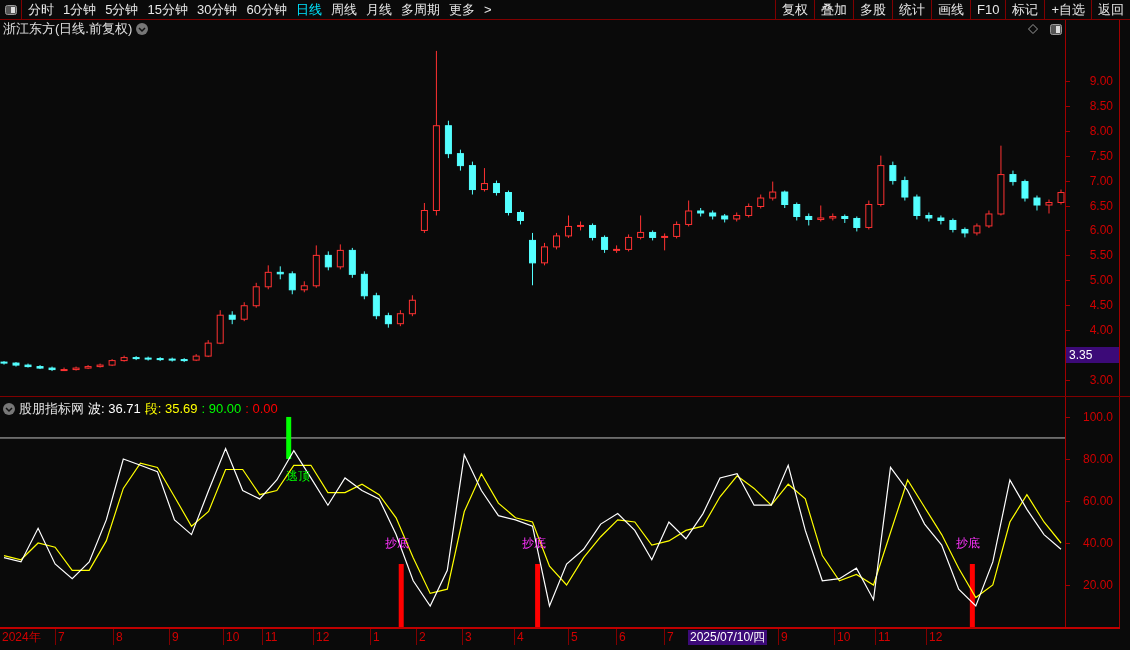 The width and height of the screenshot is (1130, 650). Describe the element at coordinates (622, 637) in the screenshot. I see `date-label: 6` at that location.